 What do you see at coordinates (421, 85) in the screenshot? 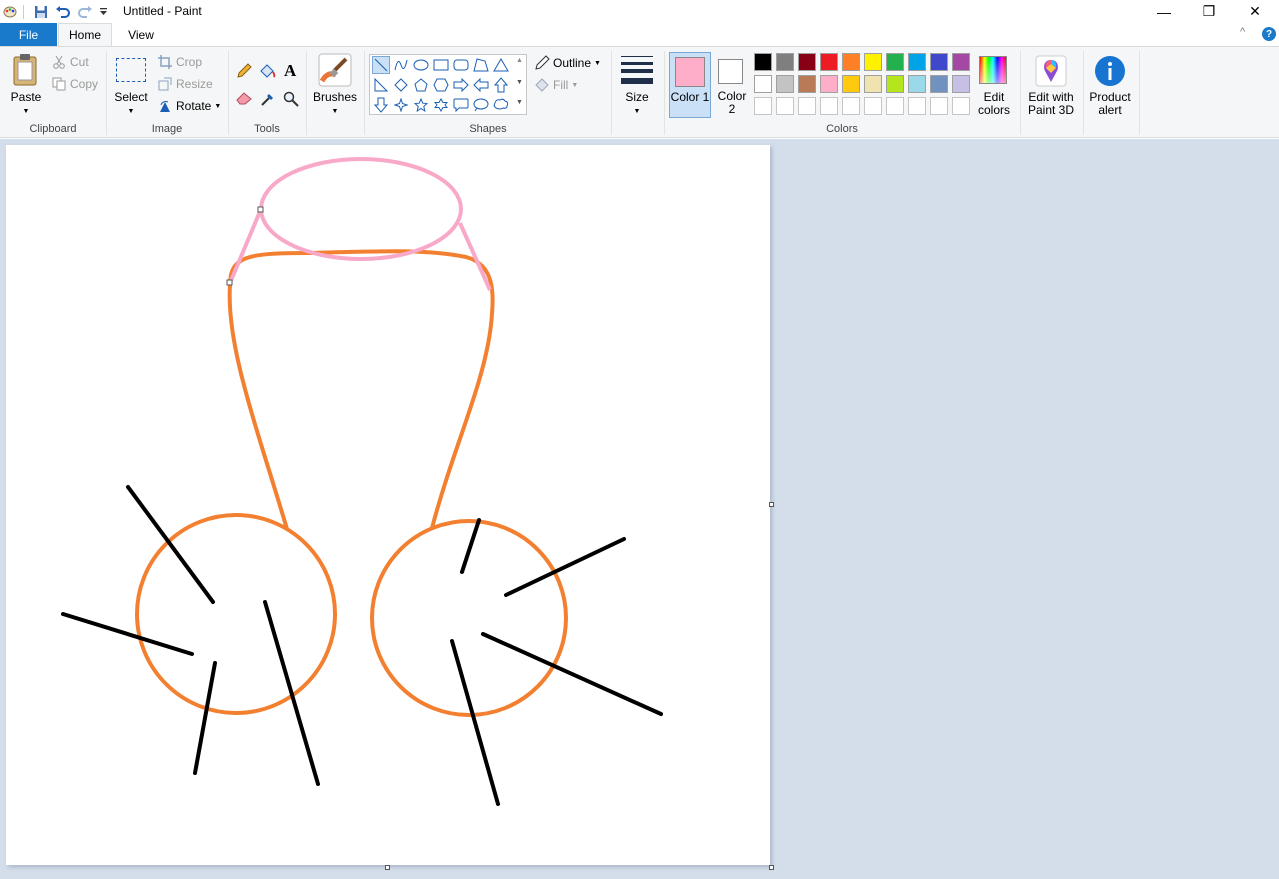
I see `pentagon-shape` at bounding box center [421, 85].